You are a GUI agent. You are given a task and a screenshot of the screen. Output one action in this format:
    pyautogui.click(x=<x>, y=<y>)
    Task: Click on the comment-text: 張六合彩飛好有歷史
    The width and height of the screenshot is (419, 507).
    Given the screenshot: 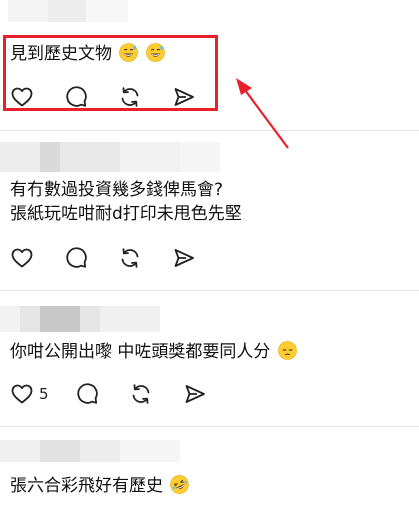 What is the action you would take?
    pyautogui.click(x=100, y=486)
    